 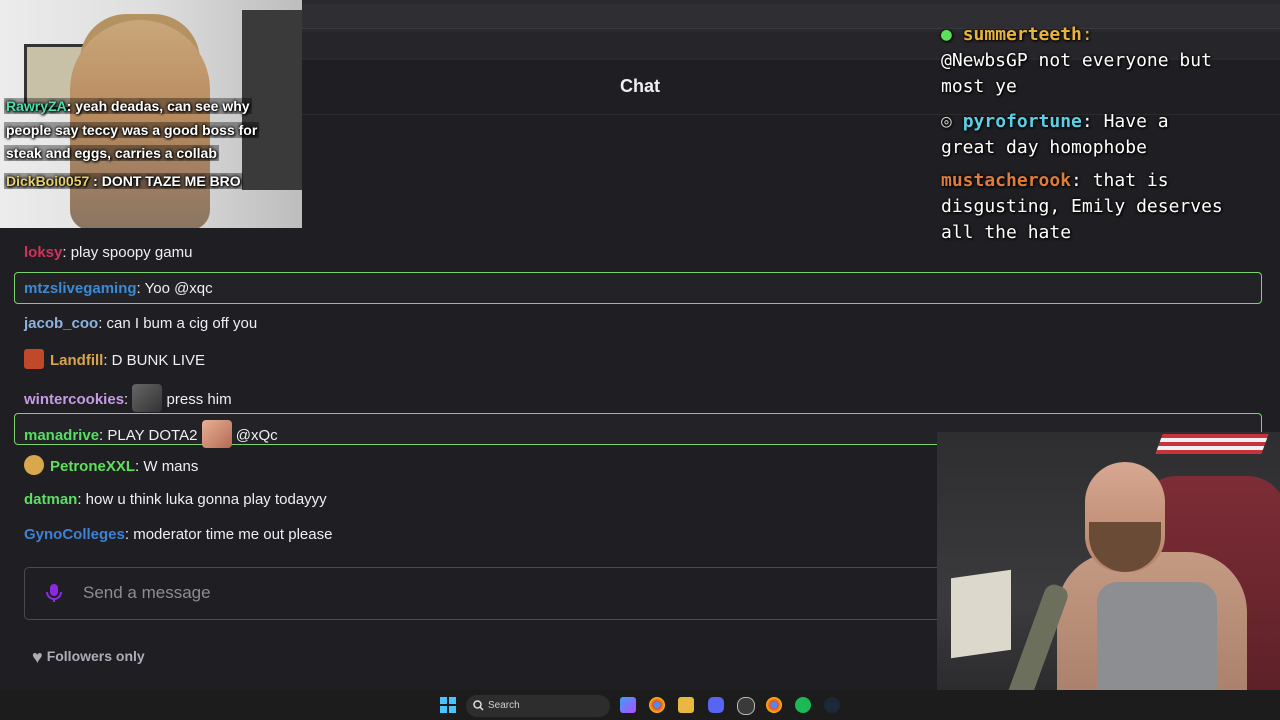 I want to click on username: loksy, so click(x=43, y=252).